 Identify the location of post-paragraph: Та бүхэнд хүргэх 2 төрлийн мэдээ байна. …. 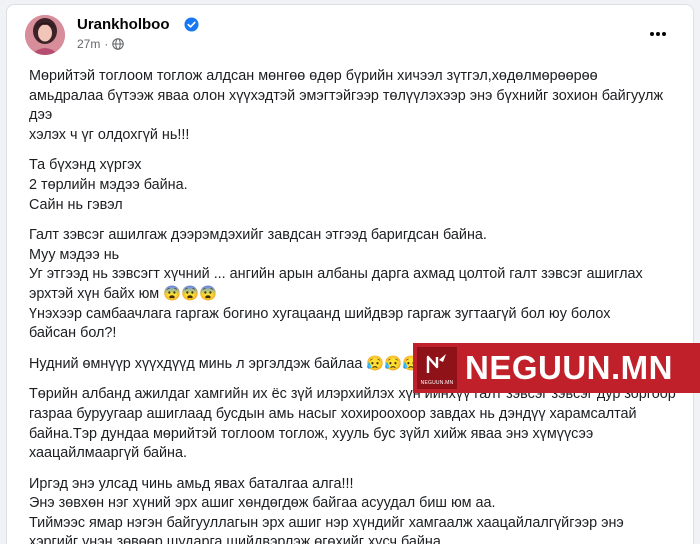
(354, 185).